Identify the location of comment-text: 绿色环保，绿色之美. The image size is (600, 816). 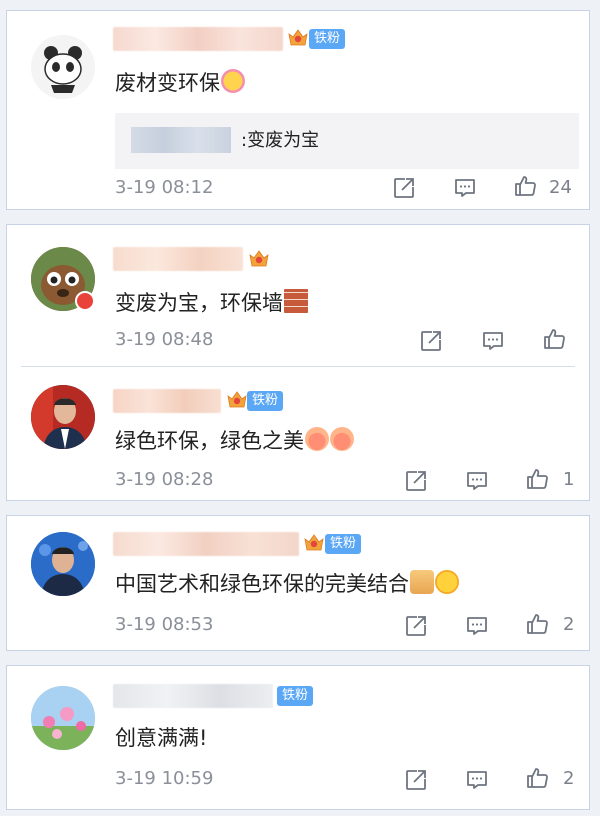
(234, 440).